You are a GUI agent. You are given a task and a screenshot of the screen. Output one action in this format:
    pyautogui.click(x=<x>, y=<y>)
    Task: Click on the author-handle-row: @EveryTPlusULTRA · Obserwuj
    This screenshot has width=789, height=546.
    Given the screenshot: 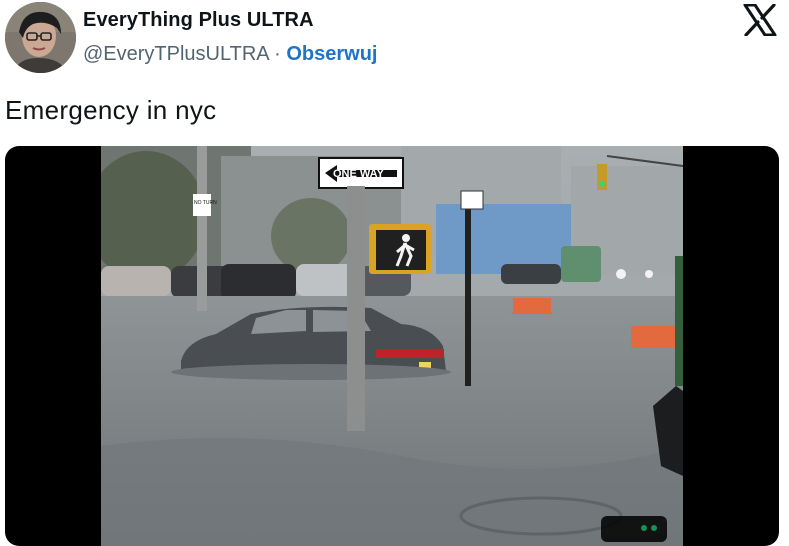 What is the action you would take?
    pyautogui.click(x=230, y=54)
    